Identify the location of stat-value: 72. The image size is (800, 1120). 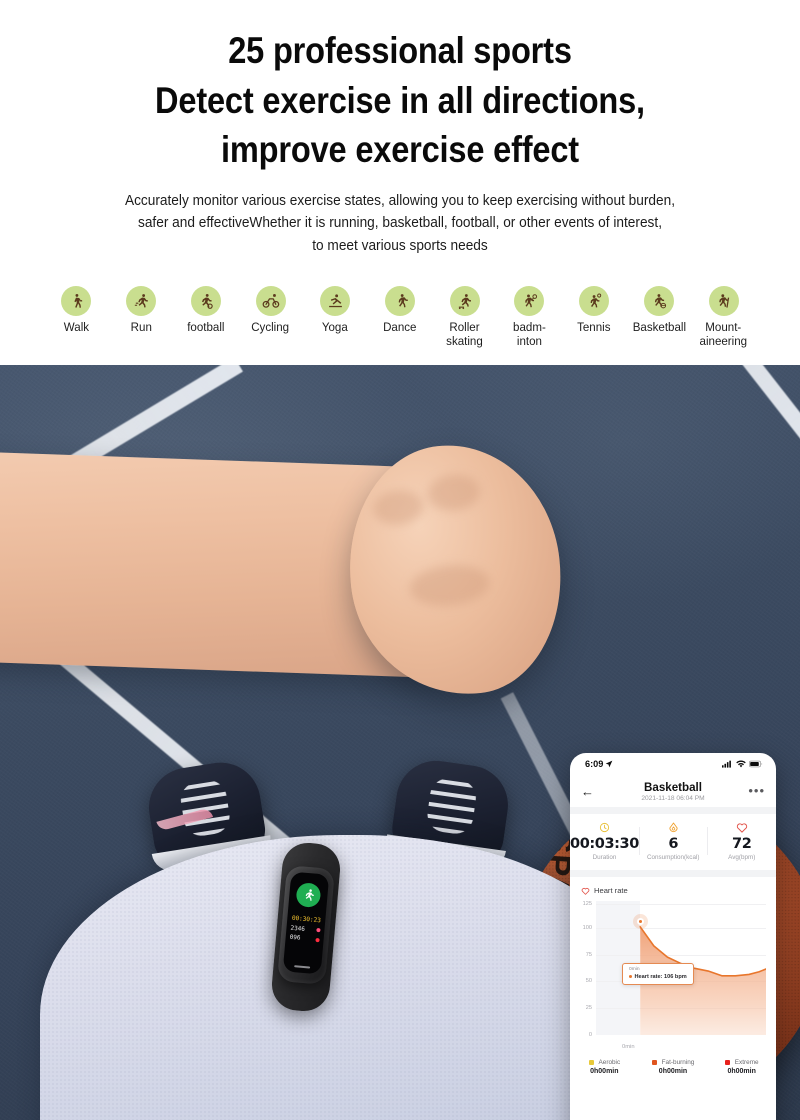
(742, 844).